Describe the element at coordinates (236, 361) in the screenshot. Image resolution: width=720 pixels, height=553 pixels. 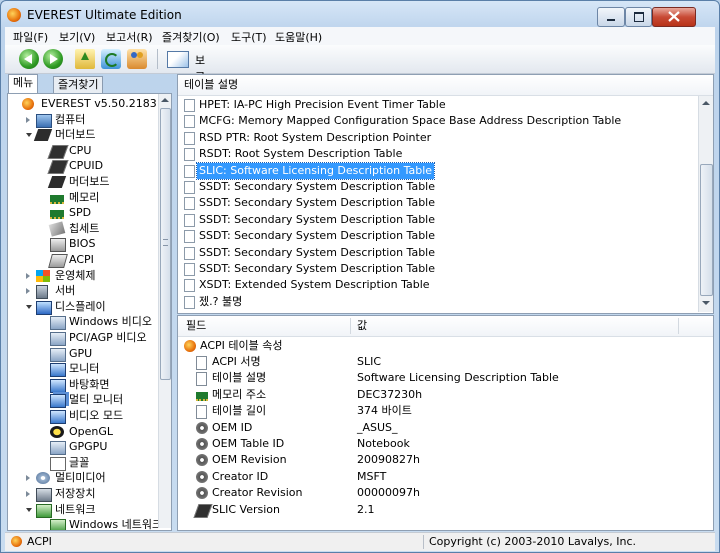
I see `details-field: ACPI 서명` at that location.